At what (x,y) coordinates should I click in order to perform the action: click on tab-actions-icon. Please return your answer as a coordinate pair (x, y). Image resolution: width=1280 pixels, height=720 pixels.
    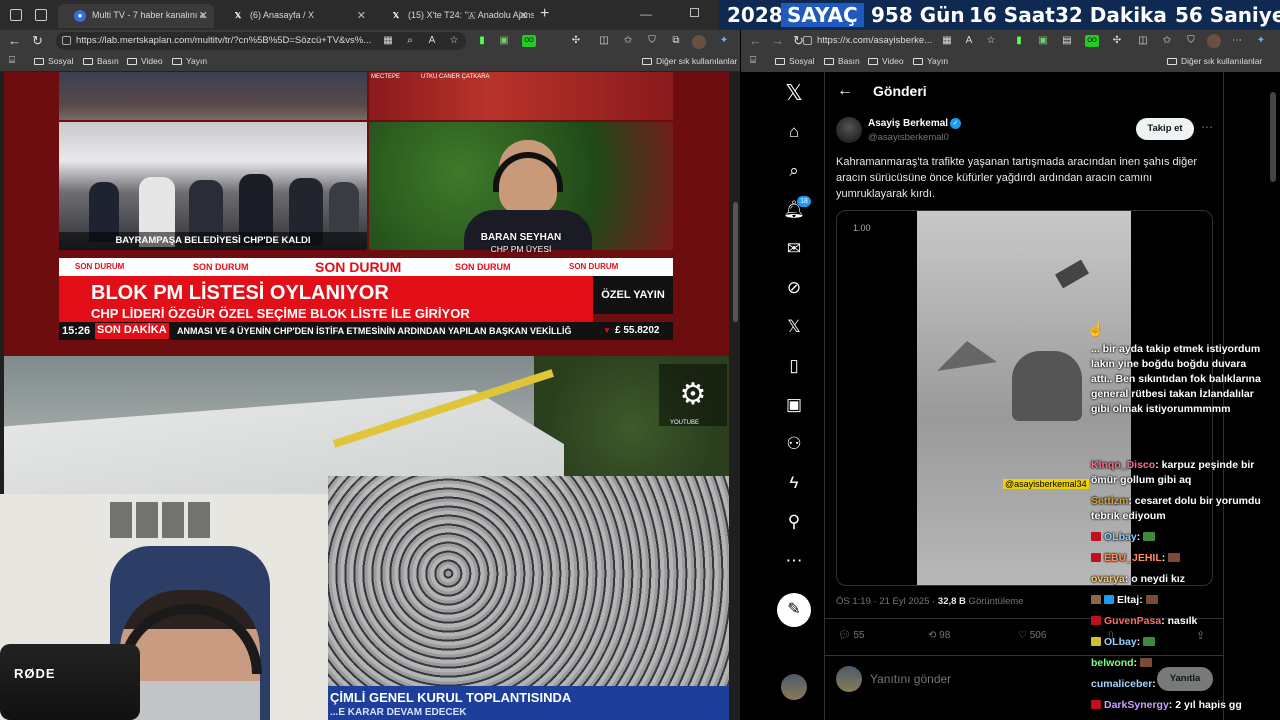
    Looking at the image, I should click on (41, 15).